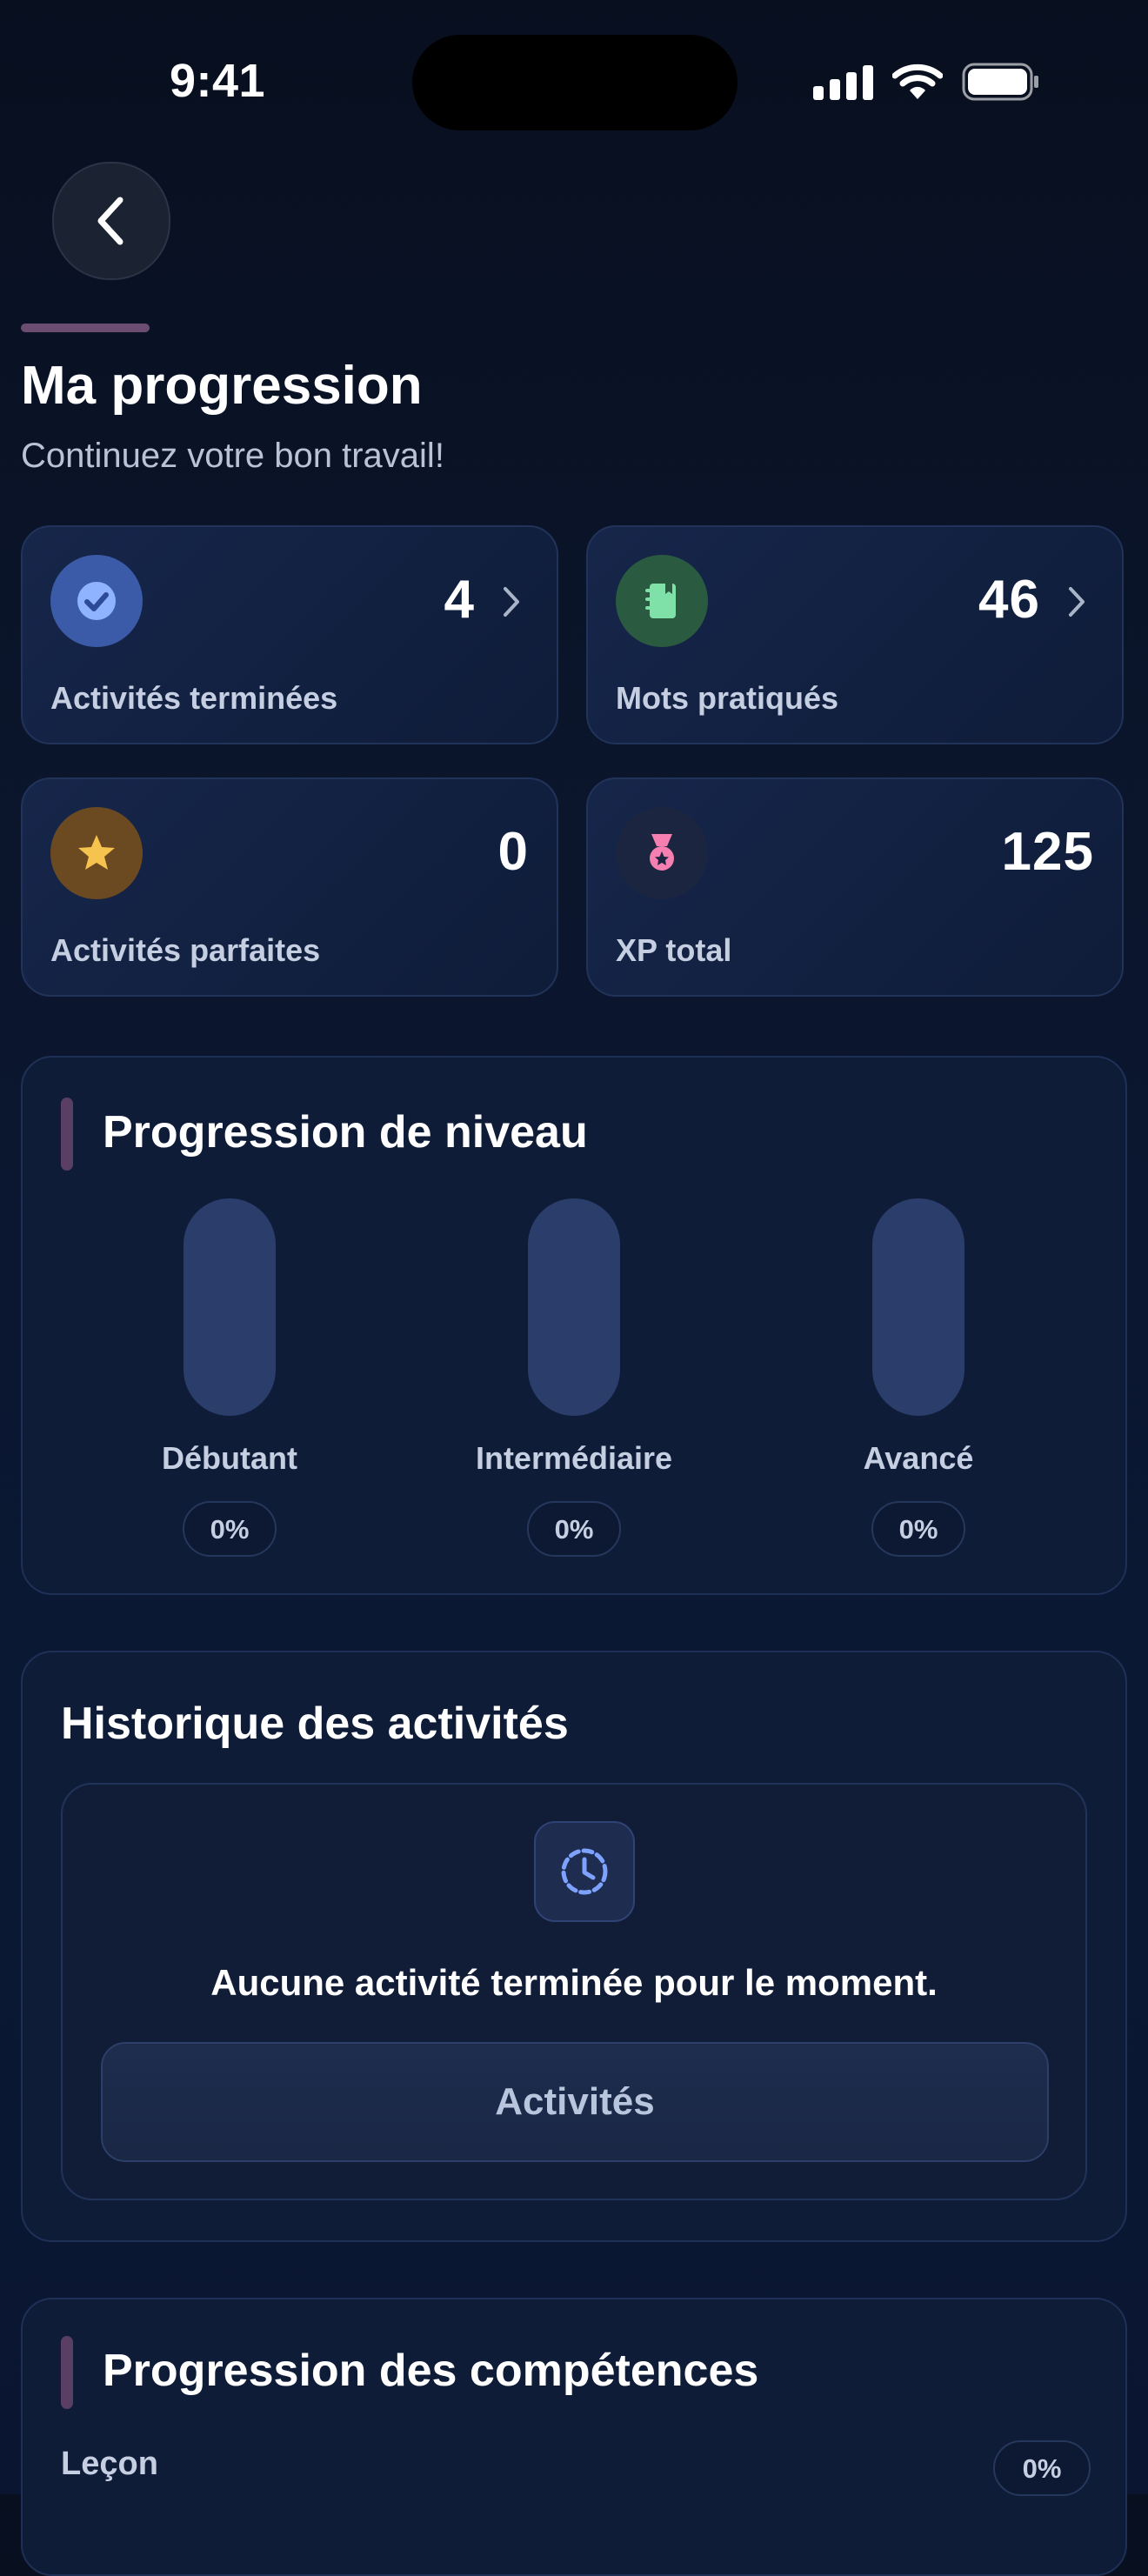  Describe the element at coordinates (346, 1132) in the screenshot. I see `section-title: Progression de niveau` at that location.